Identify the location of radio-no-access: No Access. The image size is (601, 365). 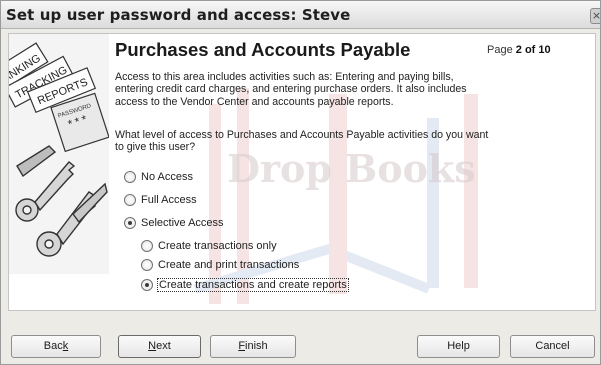
(158, 177).